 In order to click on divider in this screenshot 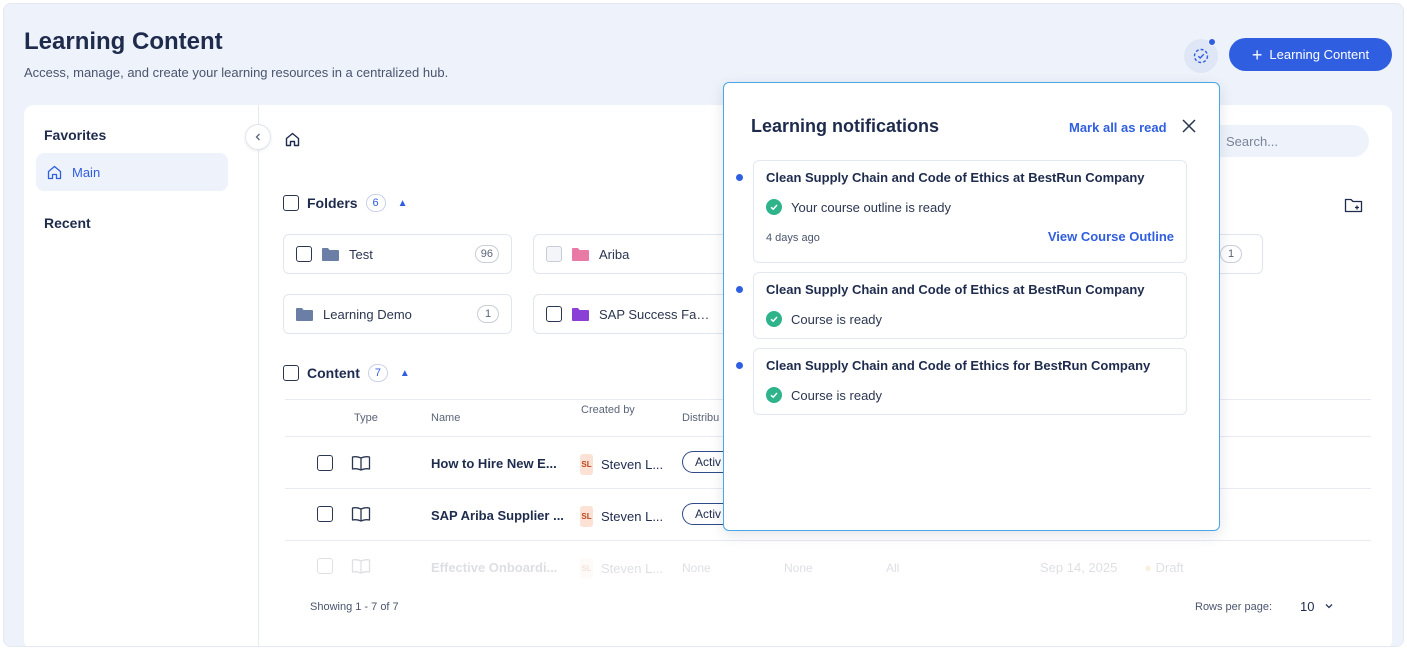, I will do `click(828, 540)`.